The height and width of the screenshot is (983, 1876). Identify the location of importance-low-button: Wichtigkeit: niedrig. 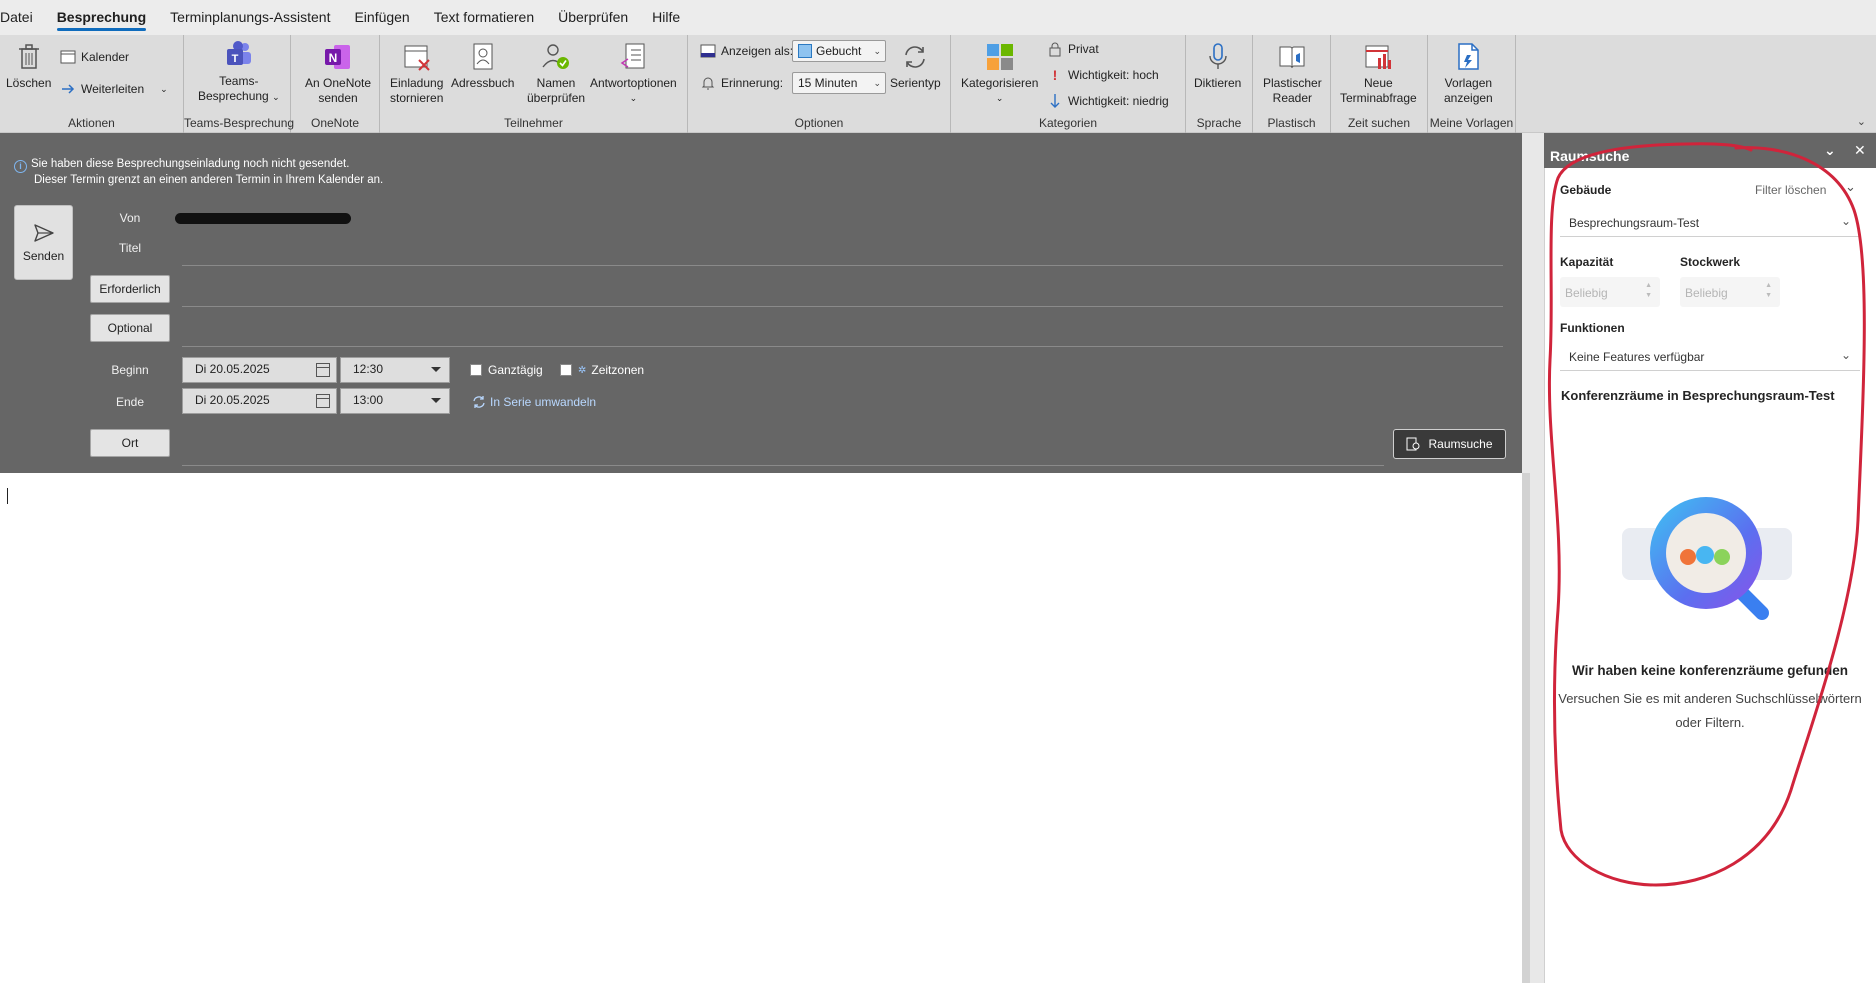
(1108, 101).